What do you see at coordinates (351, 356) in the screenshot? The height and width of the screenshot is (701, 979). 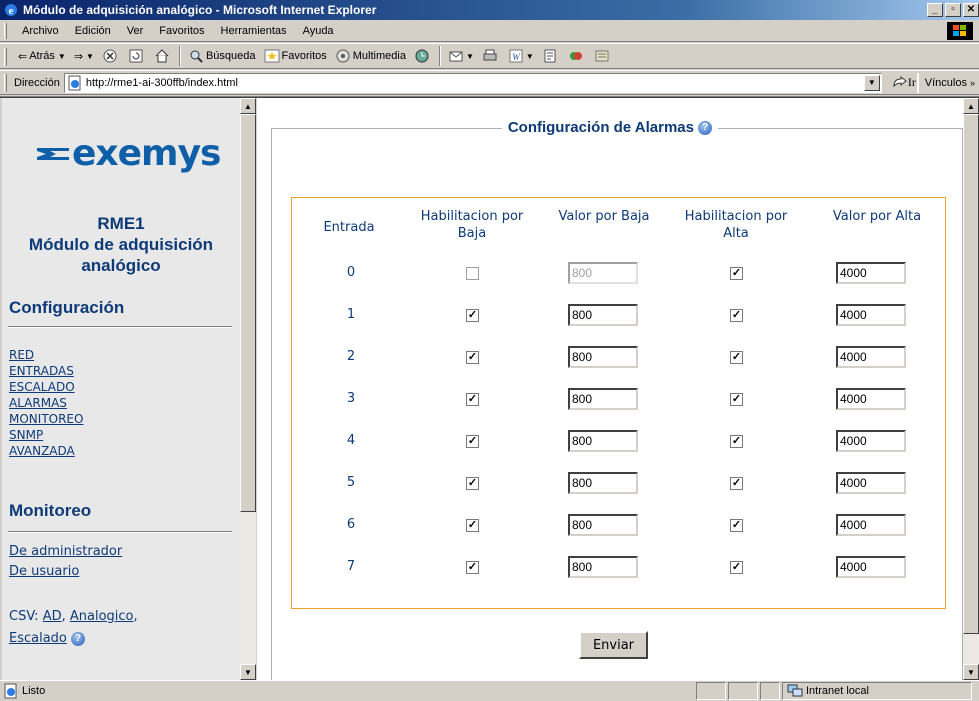 I see `row-input-number: 2` at bounding box center [351, 356].